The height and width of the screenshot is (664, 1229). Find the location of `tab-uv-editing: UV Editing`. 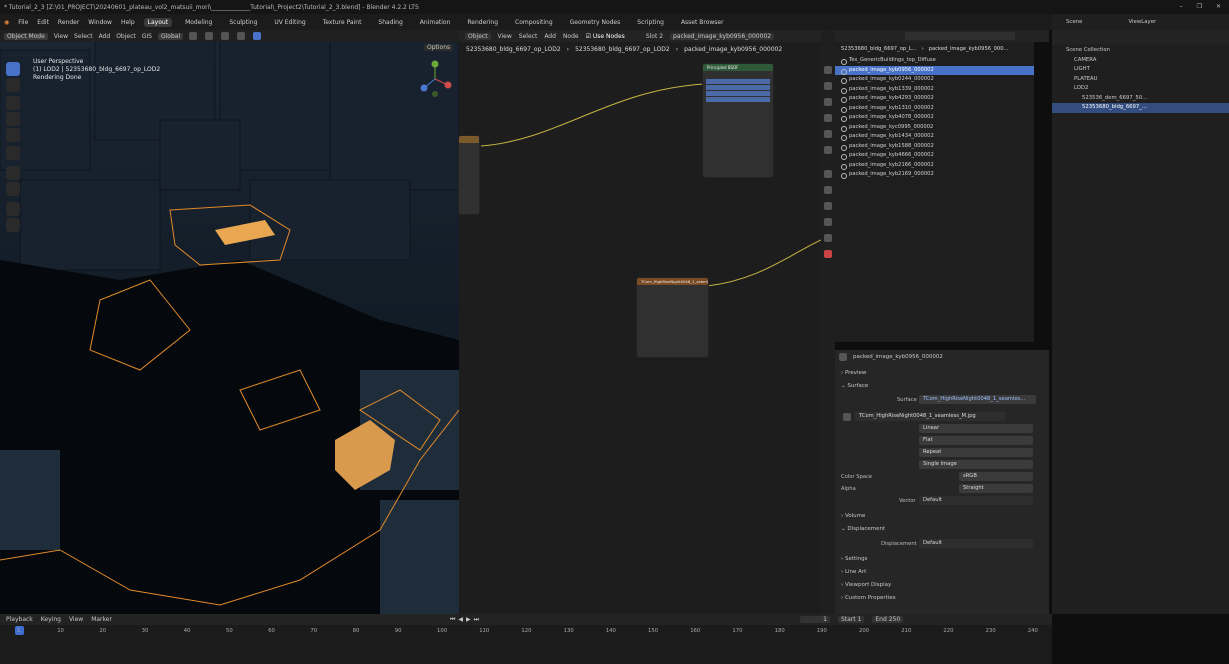

tab-uv-editing: UV Editing is located at coordinates (289, 22).